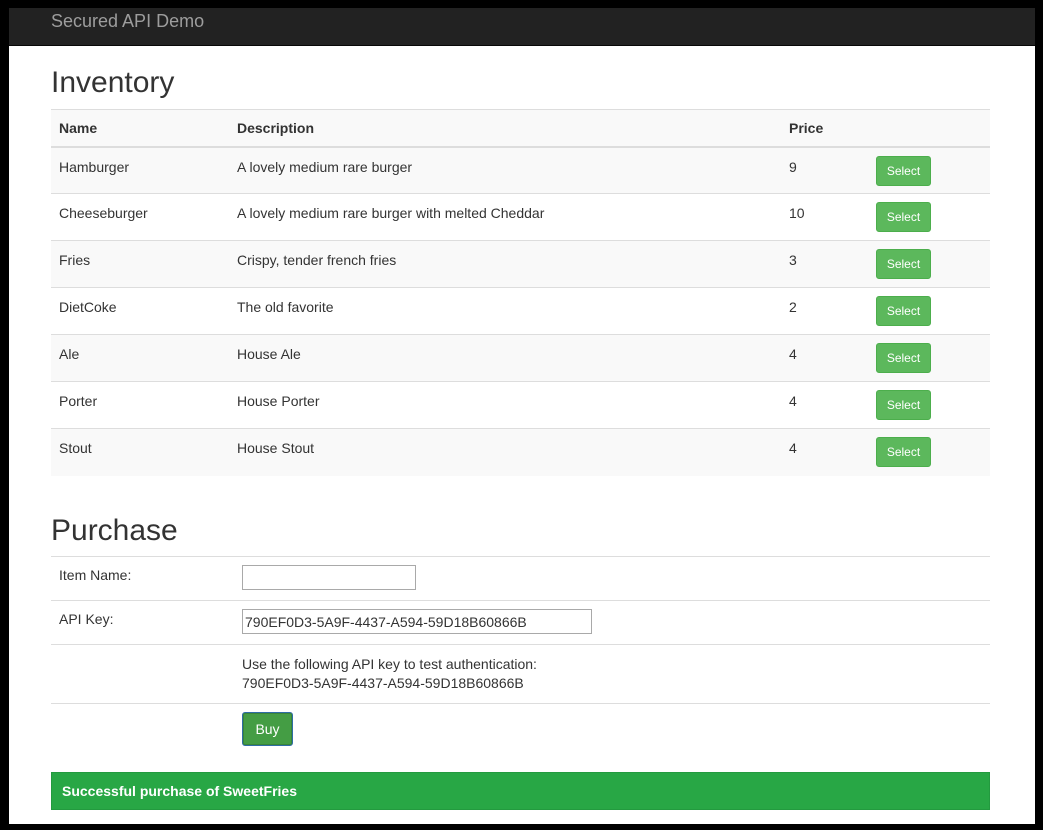 This screenshot has height=830, width=1043. I want to click on inventory-header-row: Name Description Price, so click(520, 128).